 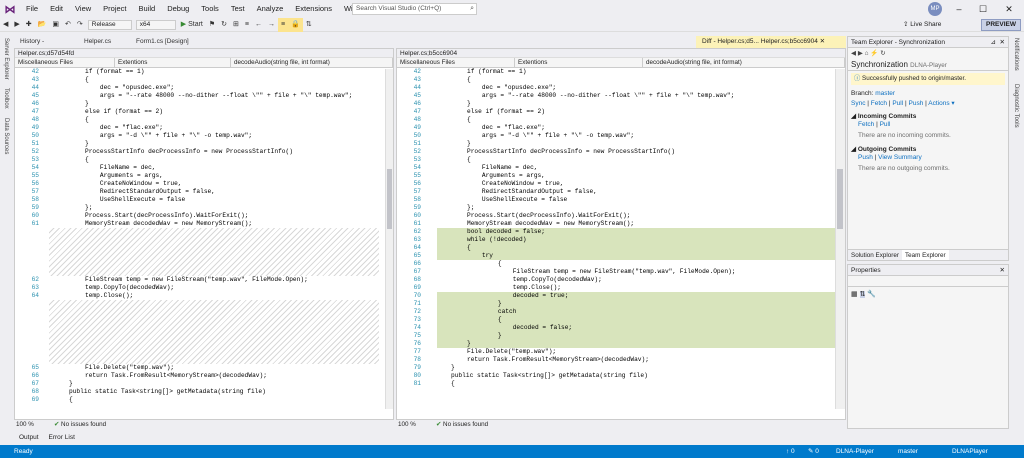 I want to click on status-repo: DLNA-Player, so click(x=855, y=451).